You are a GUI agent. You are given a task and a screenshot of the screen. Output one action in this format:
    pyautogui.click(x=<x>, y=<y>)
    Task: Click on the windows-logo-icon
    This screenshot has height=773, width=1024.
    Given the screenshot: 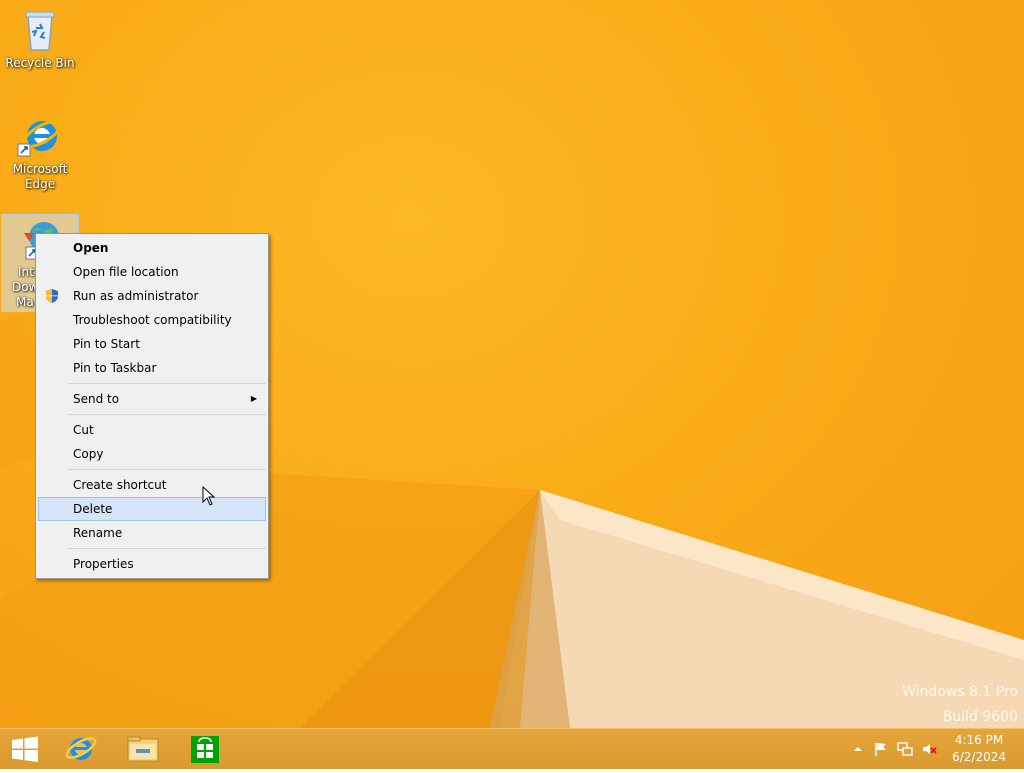 What is the action you would take?
    pyautogui.click(x=25, y=749)
    